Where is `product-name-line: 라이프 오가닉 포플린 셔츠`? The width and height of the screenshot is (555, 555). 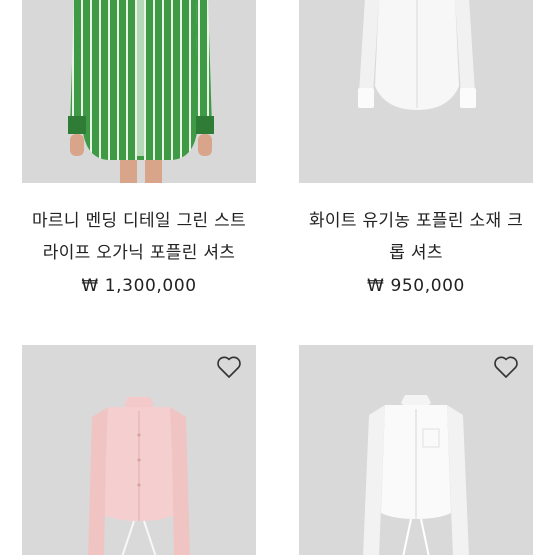 product-name-line: 라이프 오가닉 포플린 셔츠 is located at coordinates (139, 253).